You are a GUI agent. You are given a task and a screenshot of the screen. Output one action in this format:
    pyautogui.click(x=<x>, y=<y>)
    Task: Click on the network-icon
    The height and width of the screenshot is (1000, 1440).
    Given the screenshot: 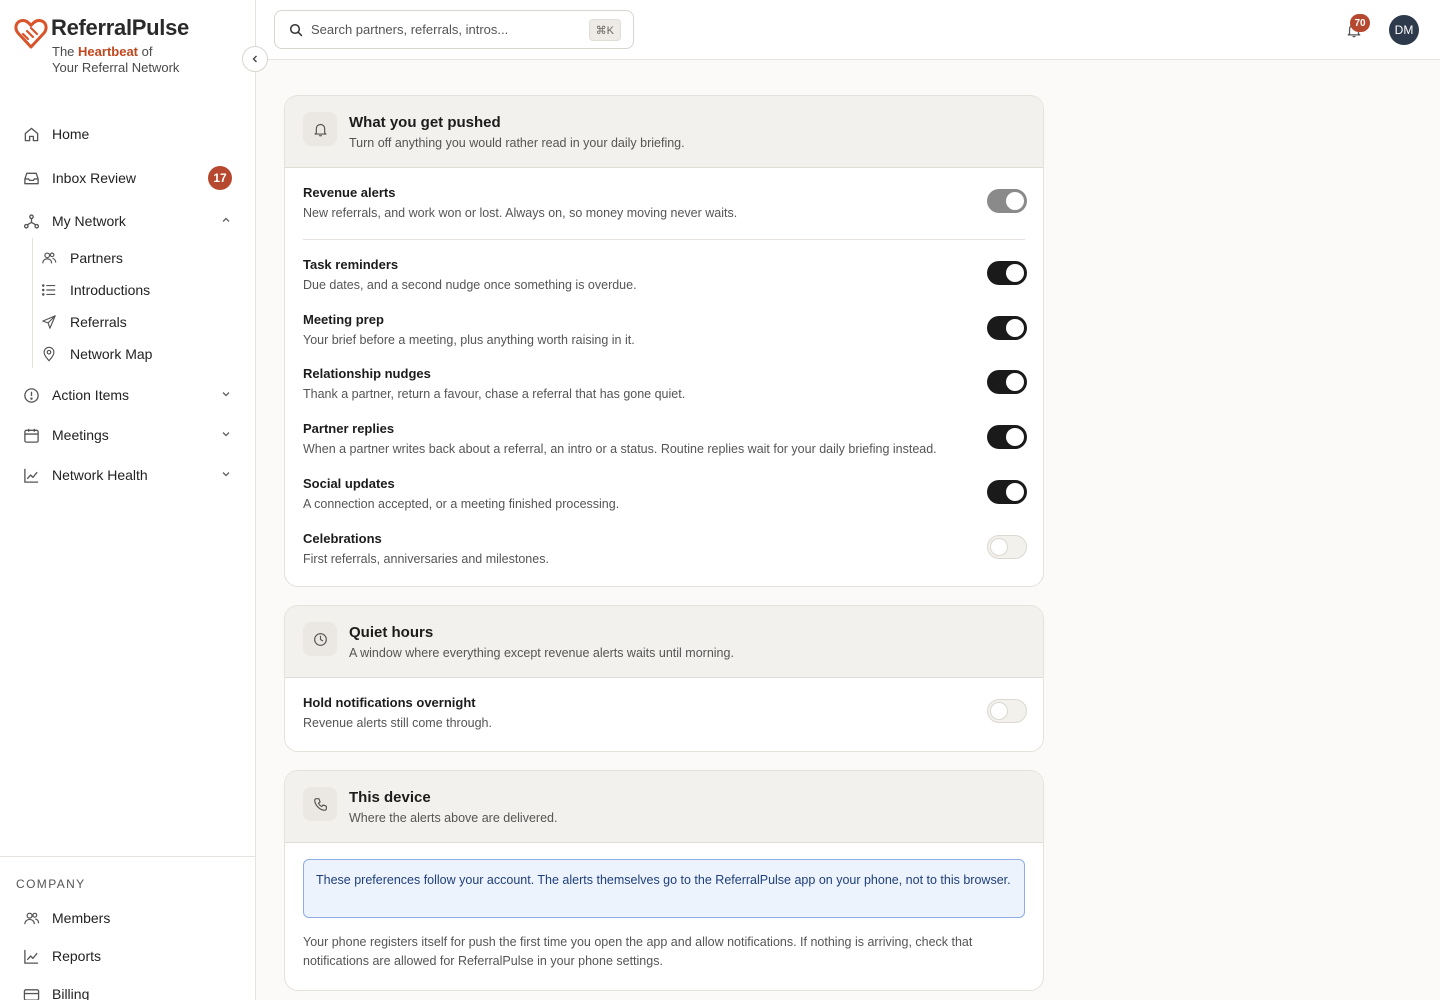 What is the action you would take?
    pyautogui.click(x=31, y=221)
    